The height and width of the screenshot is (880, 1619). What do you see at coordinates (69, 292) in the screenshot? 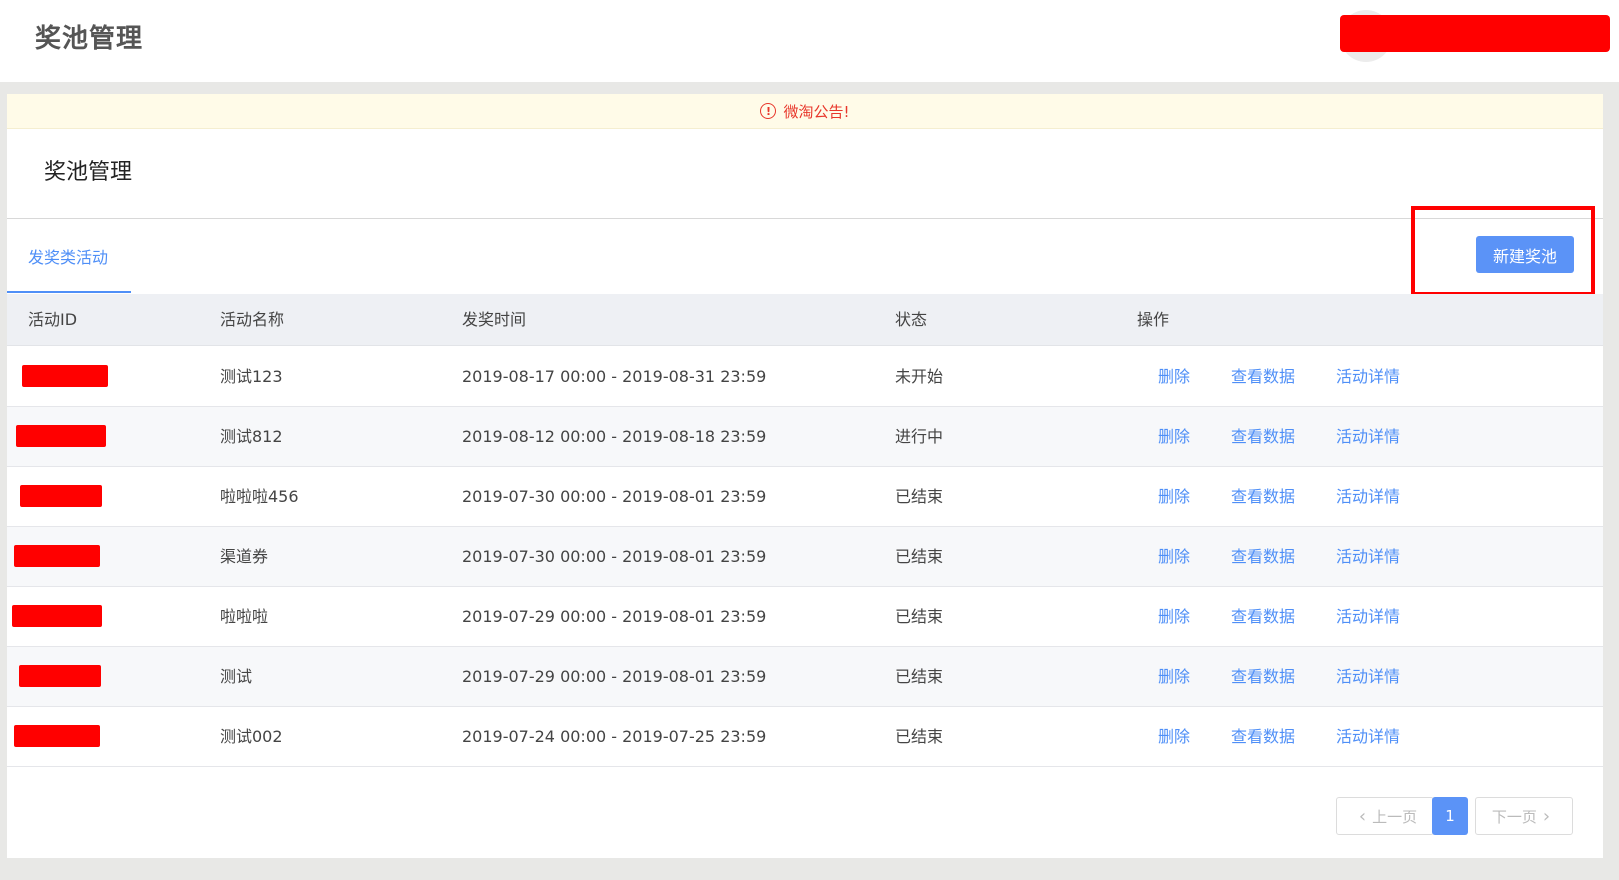
I see `tab-active-indicator` at bounding box center [69, 292].